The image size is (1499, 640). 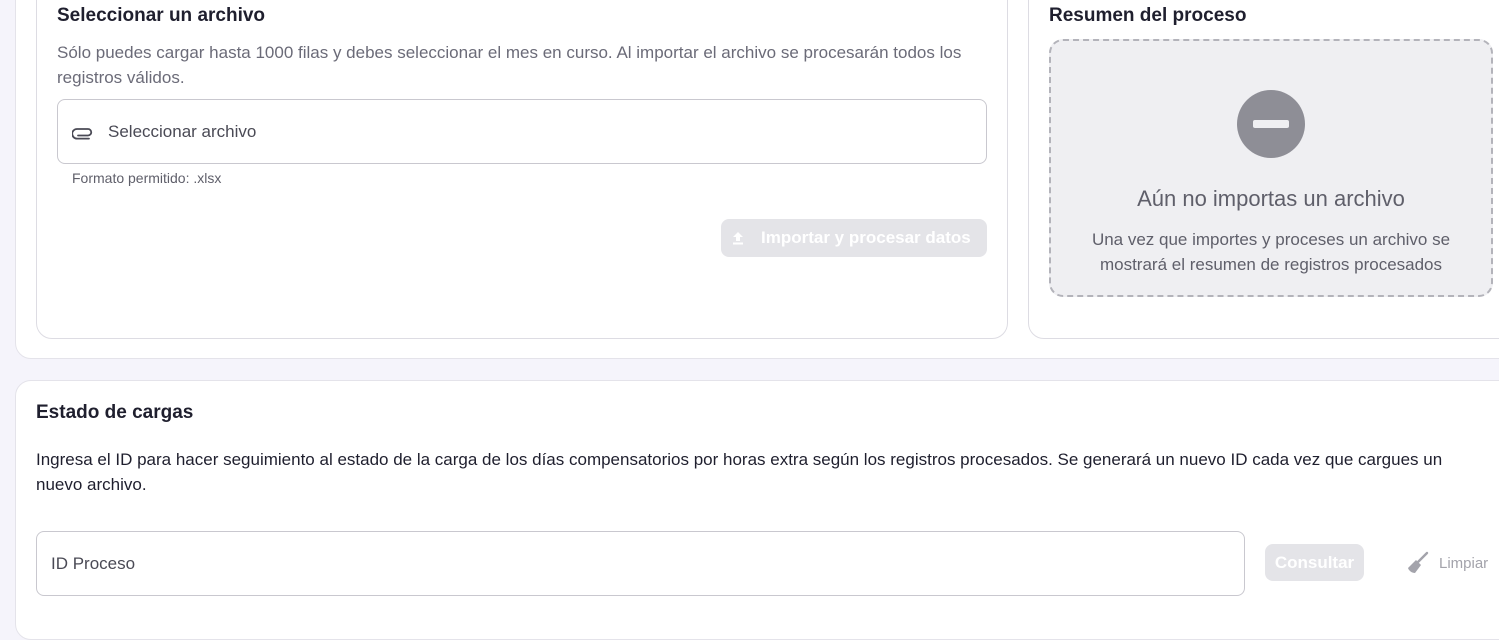 I want to click on file-select-input: Seleccionar archivo, so click(x=522, y=131).